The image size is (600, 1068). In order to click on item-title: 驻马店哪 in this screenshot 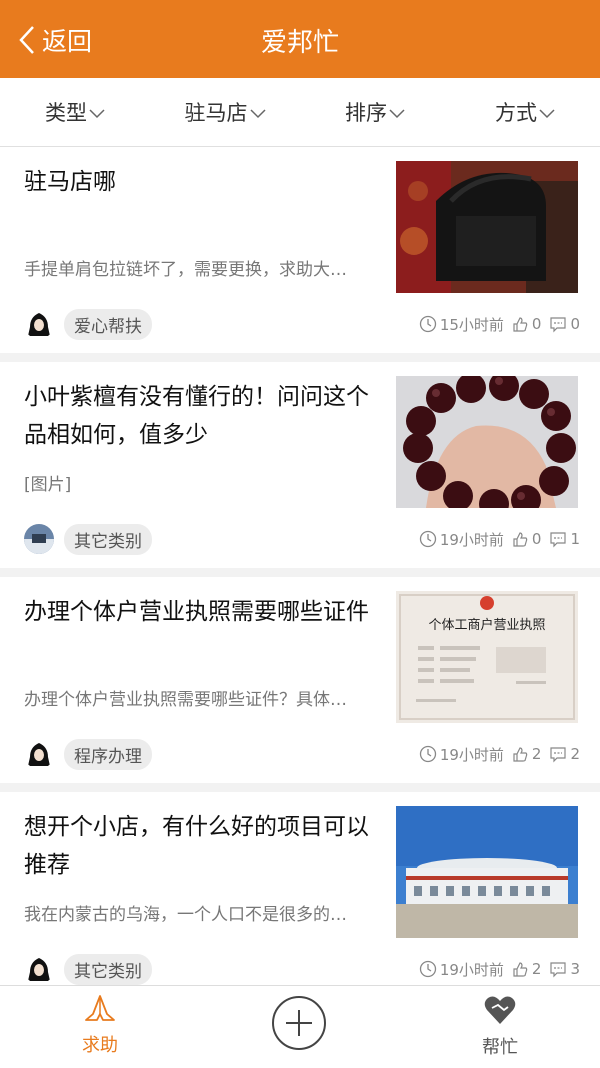, I will do `click(70, 182)`.